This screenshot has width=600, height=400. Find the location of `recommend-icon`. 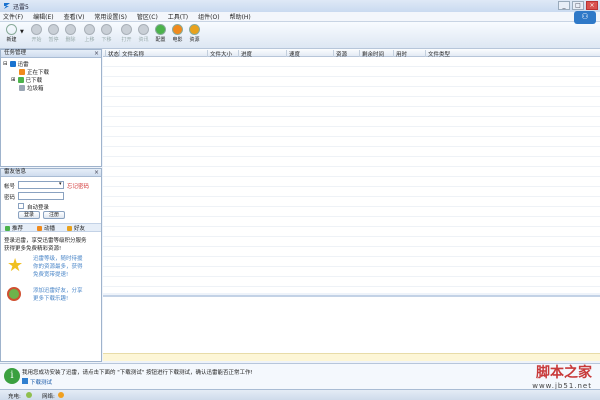

recommend-icon is located at coordinates (7, 228).